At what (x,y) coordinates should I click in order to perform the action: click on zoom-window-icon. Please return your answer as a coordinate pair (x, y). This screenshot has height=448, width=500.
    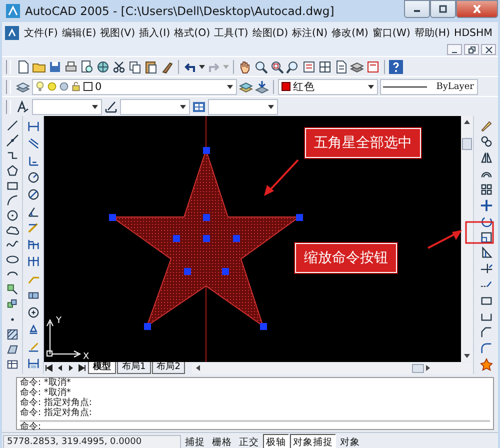
    Looking at the image, I should click on (277, 67).